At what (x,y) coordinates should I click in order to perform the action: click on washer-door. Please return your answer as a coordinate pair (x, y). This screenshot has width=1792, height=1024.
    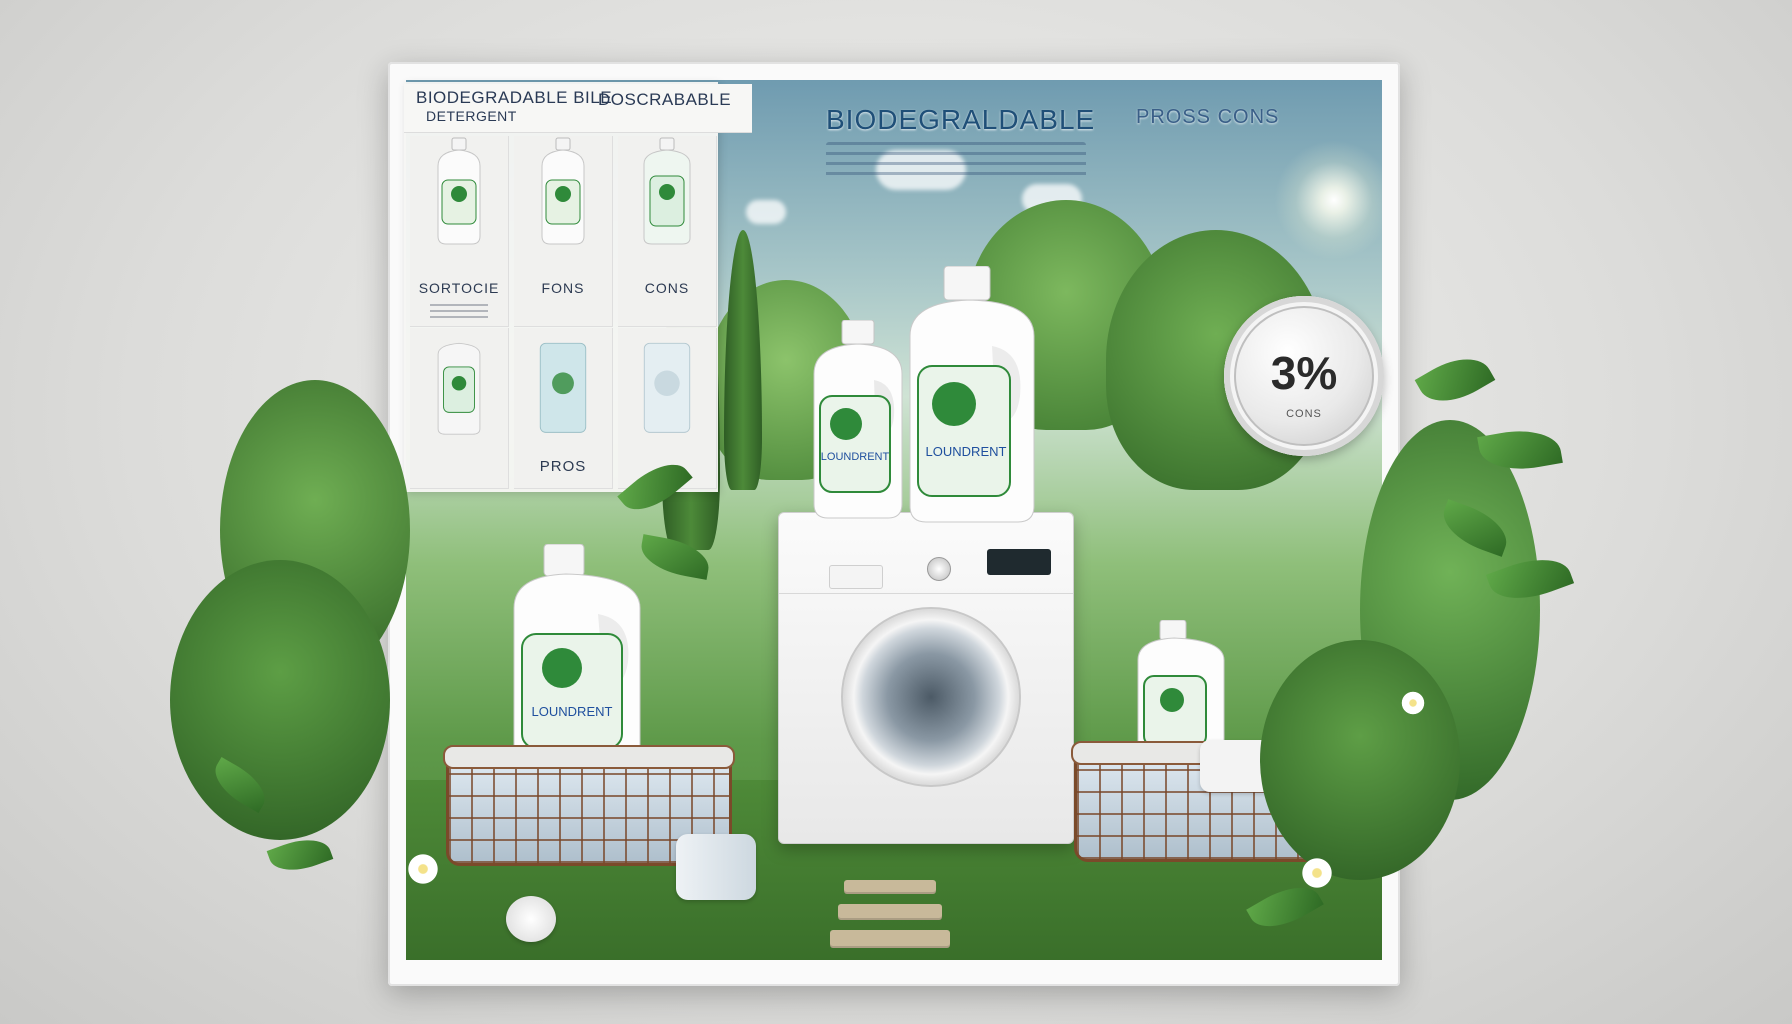
    Looking at the image, I should click on (931, 697).